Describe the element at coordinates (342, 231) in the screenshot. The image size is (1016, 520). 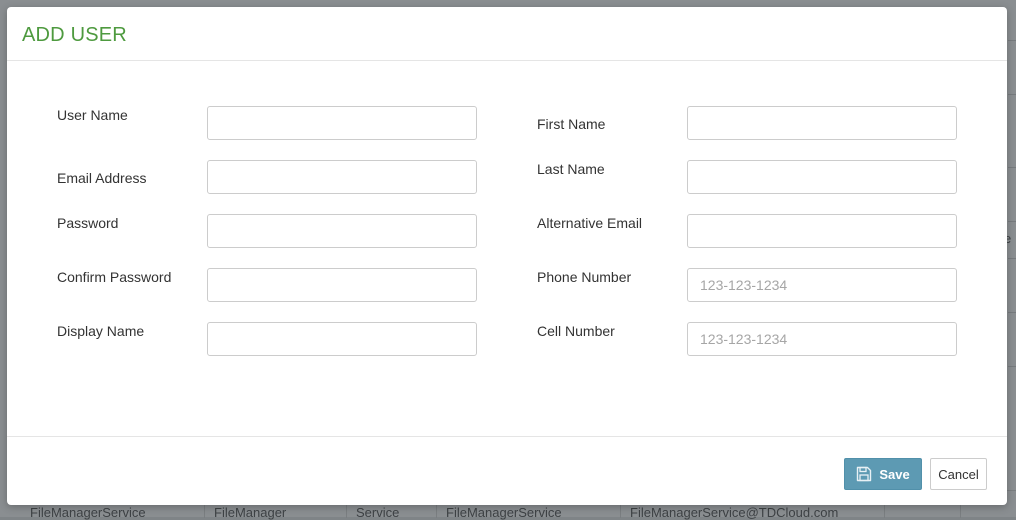
I see `password-input` at that location.